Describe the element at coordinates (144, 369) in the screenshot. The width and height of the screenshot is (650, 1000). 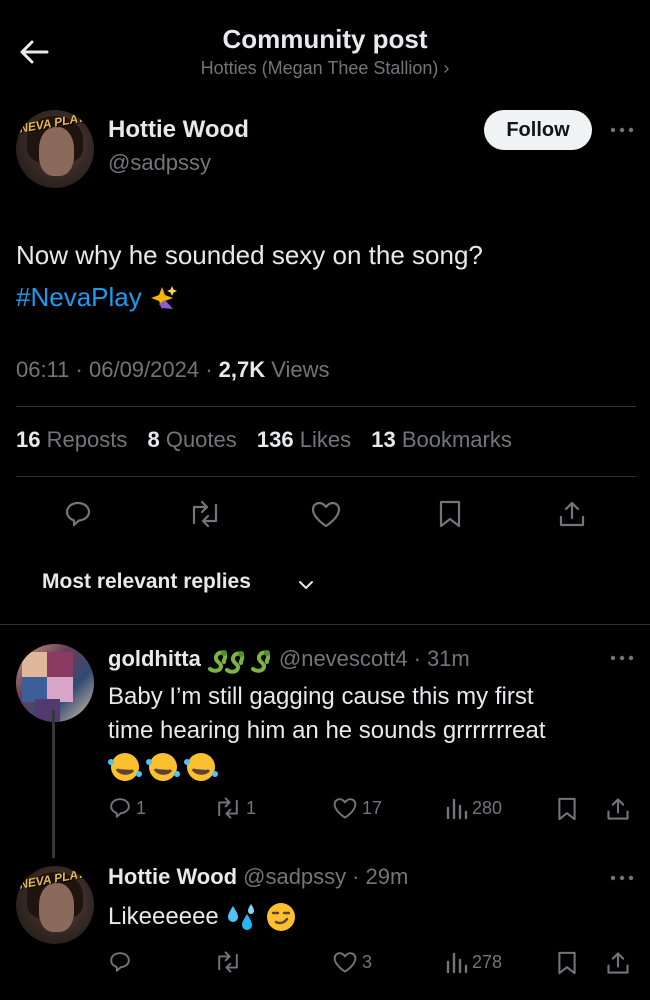
I see `post-date: 06/09/2024` at that location.